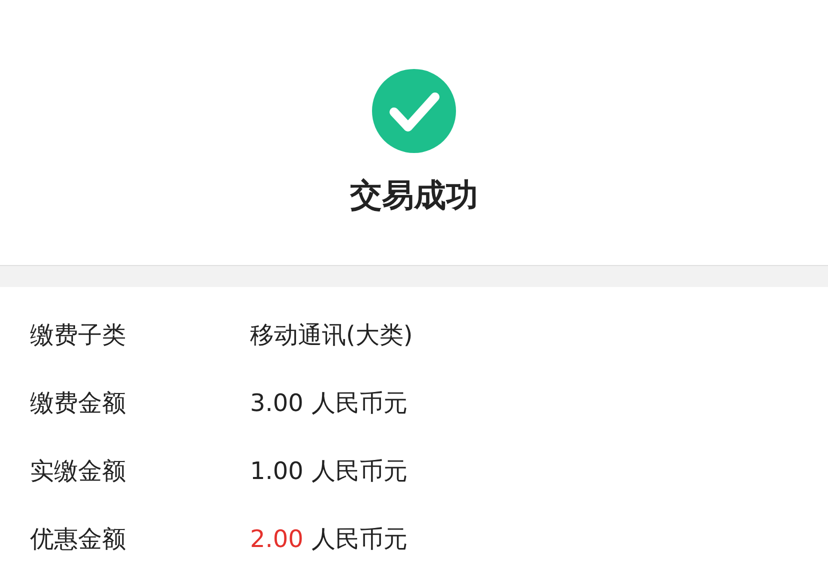 This screenshot has width=828, height=565. Describe the element at coordinates (277, 471) in the screenshot. I see `amount-value: 1.00` at that location.